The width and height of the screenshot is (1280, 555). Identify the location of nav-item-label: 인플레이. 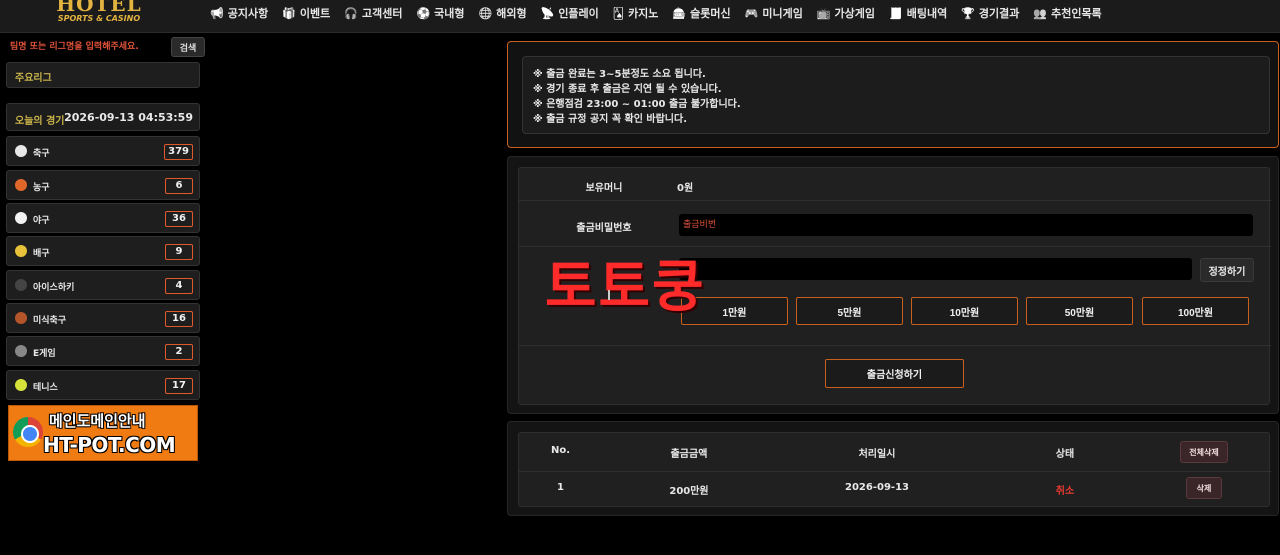
(578, 13).